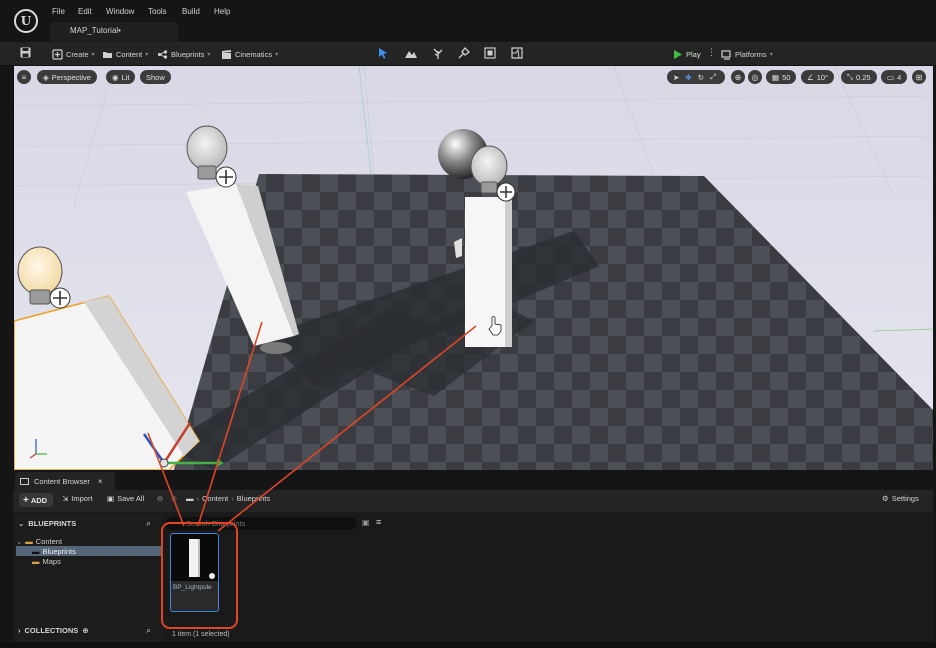 This screenshot has width=936, height=648. Describe the element at coordinates (59, 551) in the screenshot. I see `tree-item-blueprints-label: Blueprints` at that location.